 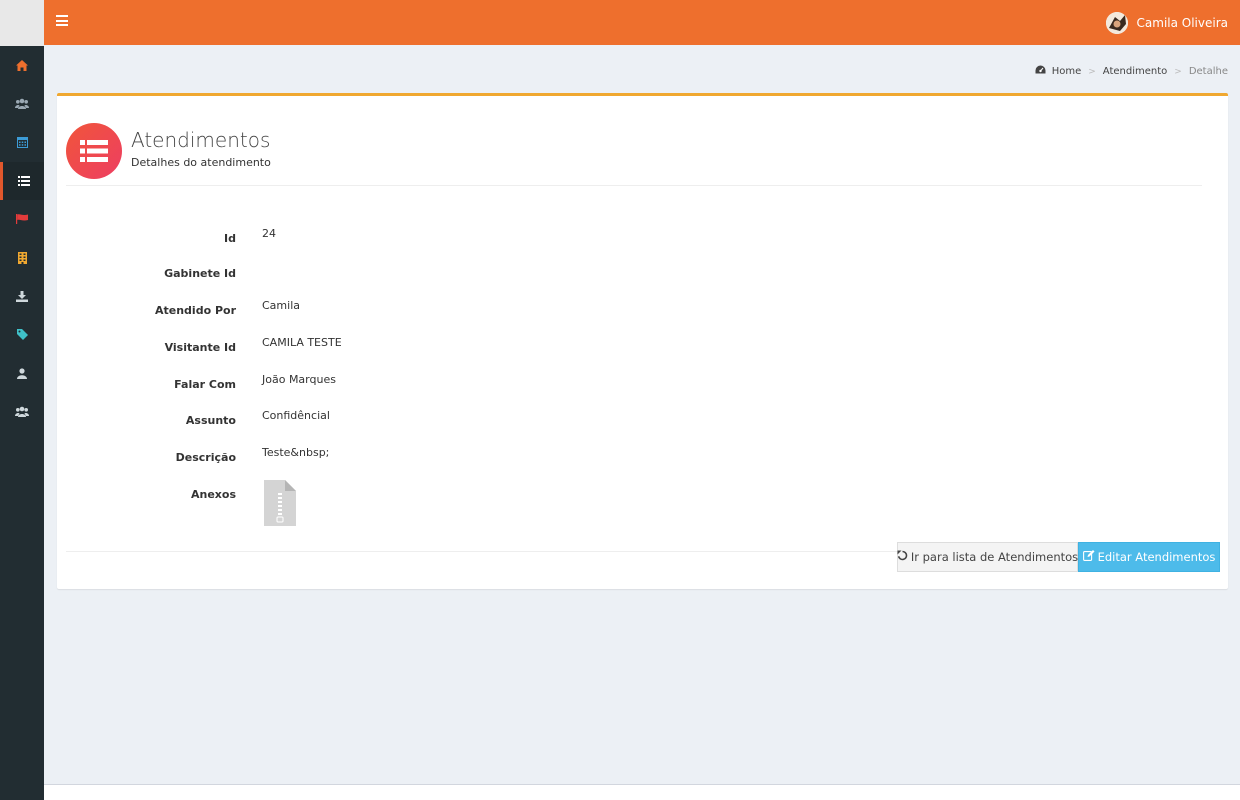 What do you see at coordinates (62, 22) in the screenshot?
I see `menu-toggle-icon` at bounding box center [62, 22].